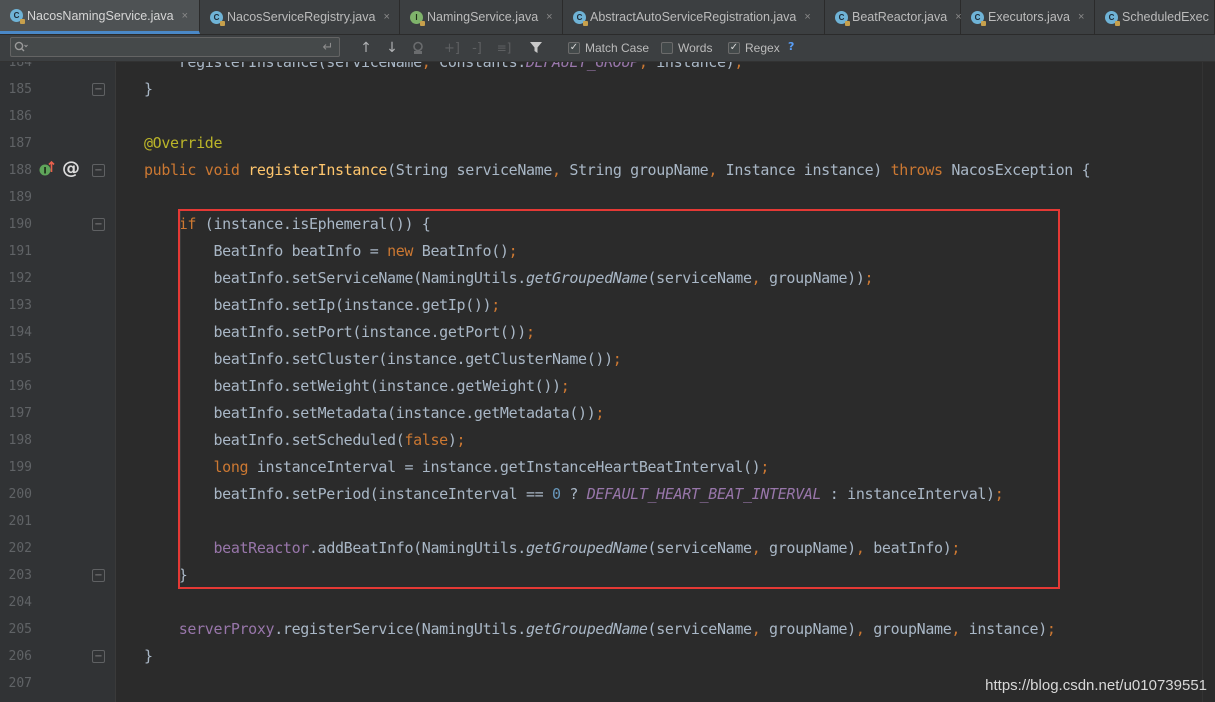 The image size is (1215, 702). I want to click on line-number: 189, so click(20, 197).